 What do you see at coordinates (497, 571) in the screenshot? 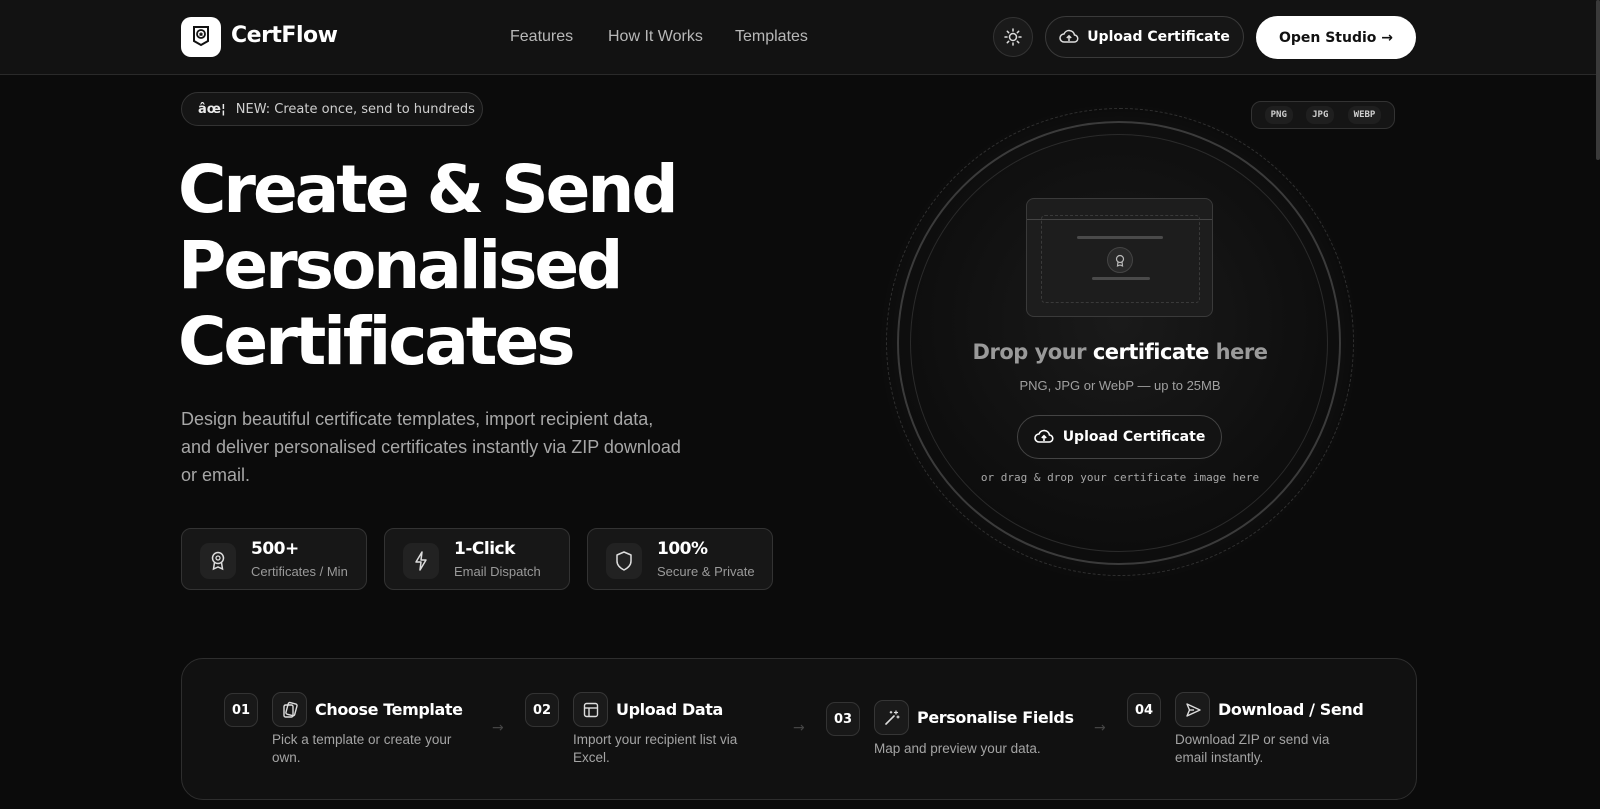
I see `stat-label: Email Dispatch` at bounding box center [497, 571].